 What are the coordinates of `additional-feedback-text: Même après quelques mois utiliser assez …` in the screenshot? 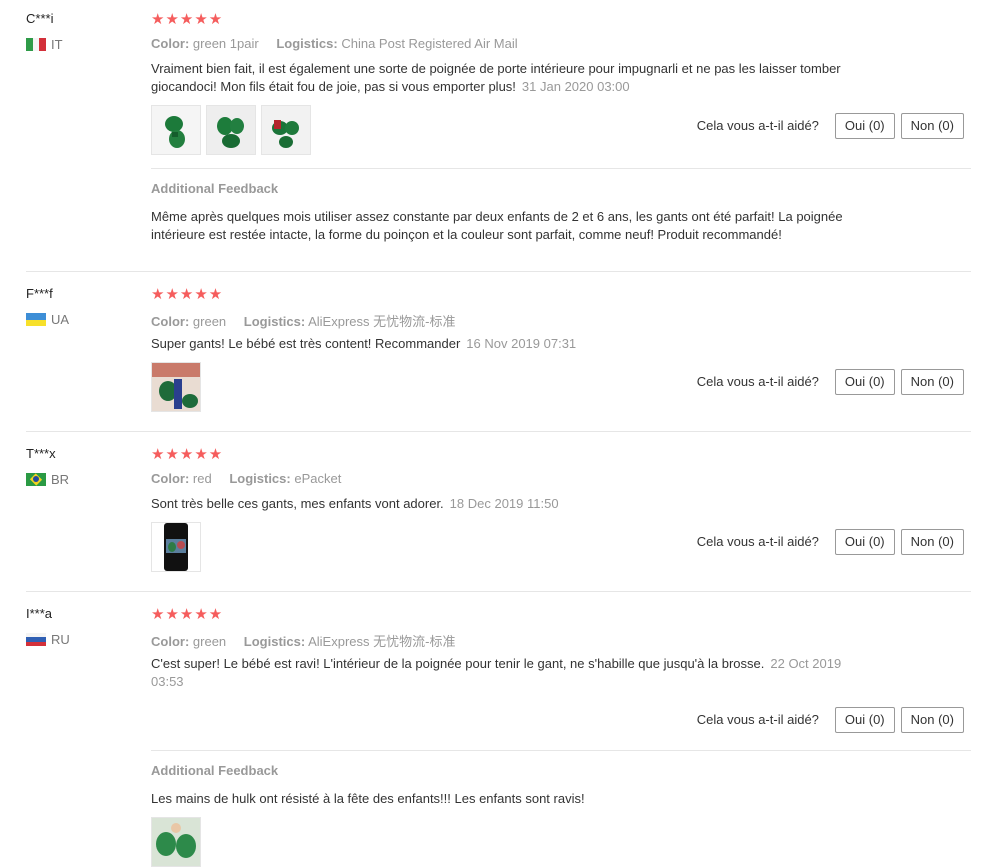 It's located at (497, 225).